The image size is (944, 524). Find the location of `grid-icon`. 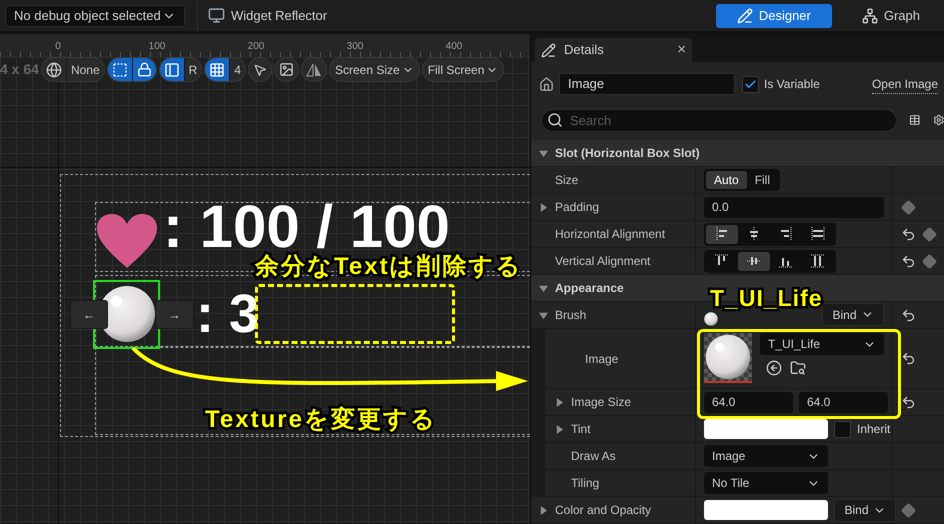

grid-icon is located at coordinates (217, 70).